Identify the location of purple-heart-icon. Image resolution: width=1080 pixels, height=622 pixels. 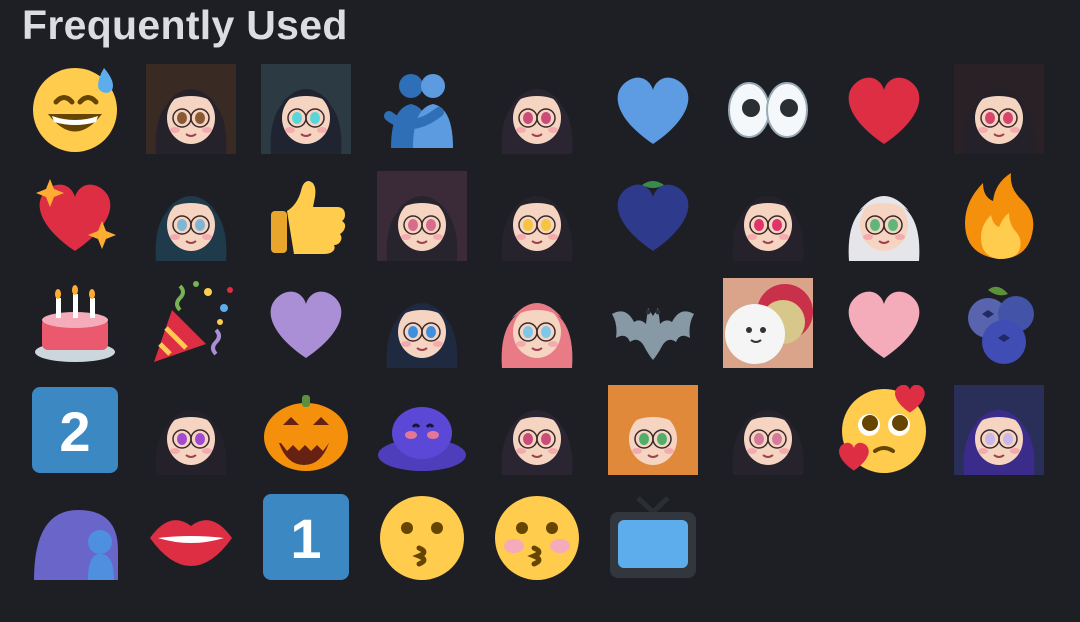
(306, 324).